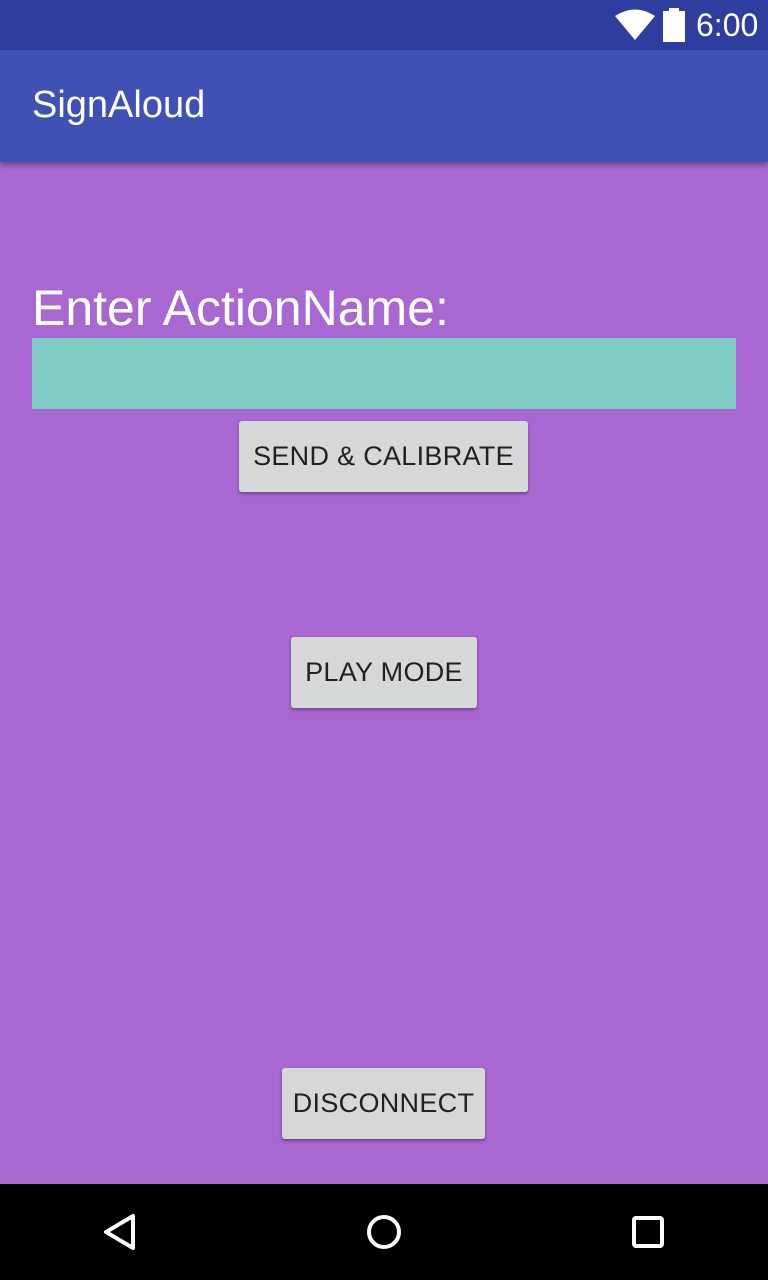 This screenshot has width=768, height=1280. I want to click on recents-button, so click(648, 1232).